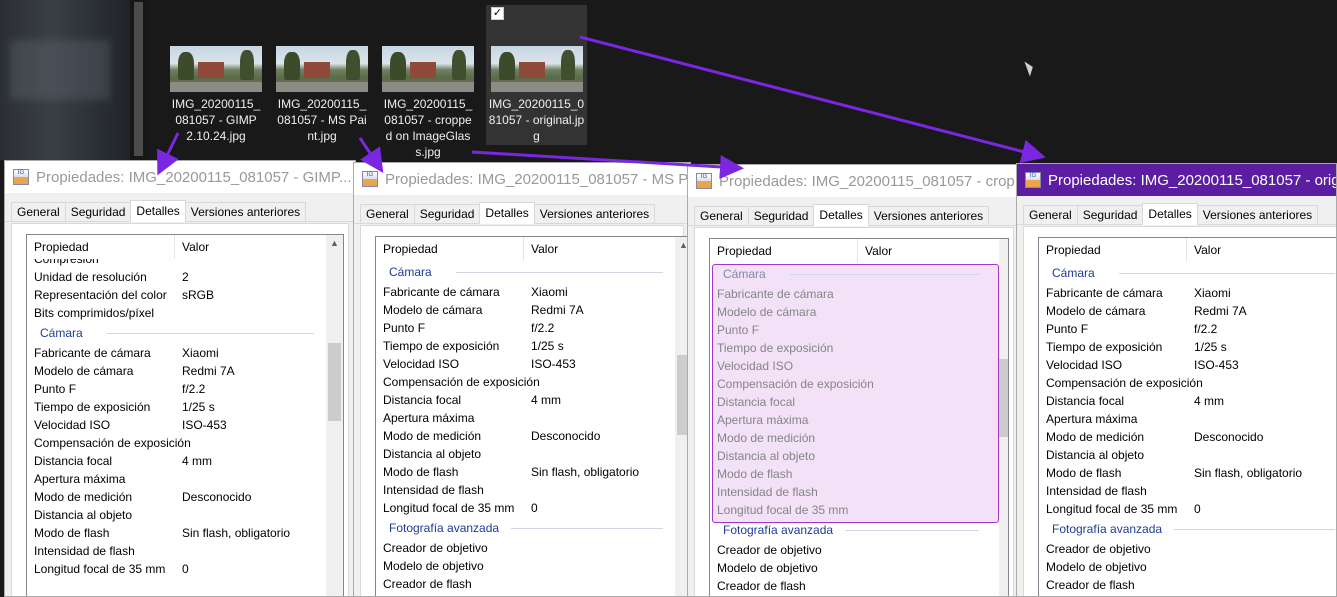  Describe the element at coordinates (850, 366) in the screenshot. I see `list-item: Velocidad ISO` at that location.